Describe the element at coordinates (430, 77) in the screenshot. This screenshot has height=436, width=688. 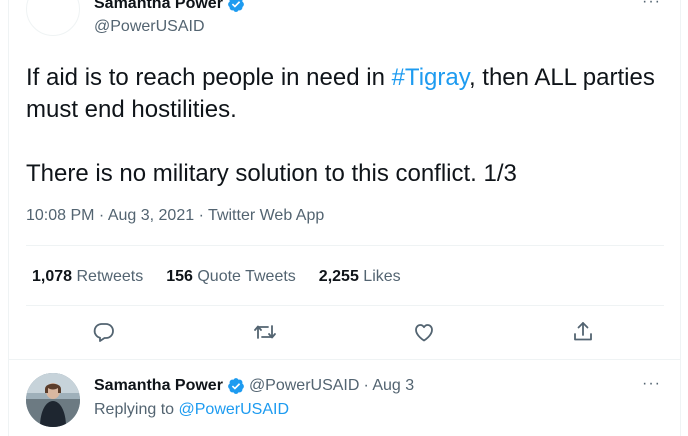
I see `hashtag-link: #Tigray` at that location.